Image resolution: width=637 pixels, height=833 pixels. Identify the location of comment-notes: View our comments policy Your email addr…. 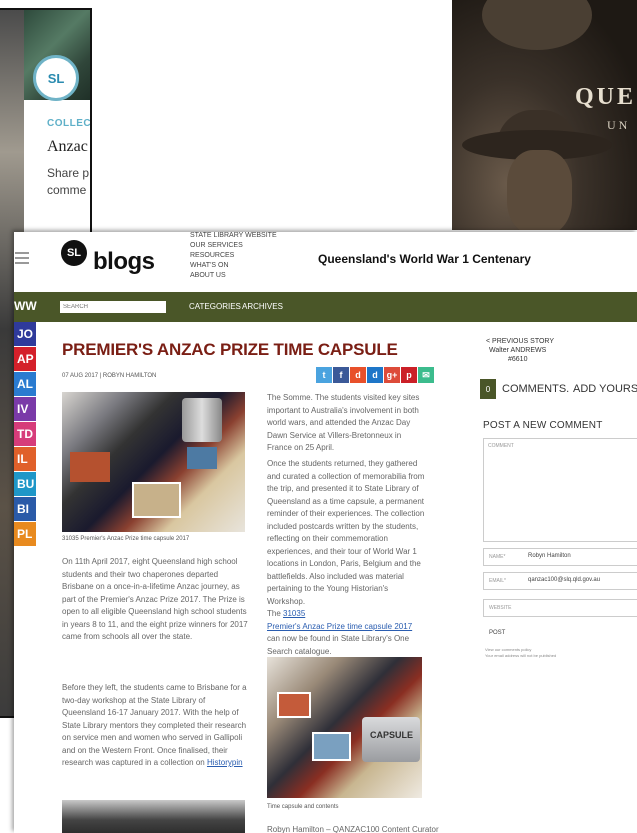
(520, 653).